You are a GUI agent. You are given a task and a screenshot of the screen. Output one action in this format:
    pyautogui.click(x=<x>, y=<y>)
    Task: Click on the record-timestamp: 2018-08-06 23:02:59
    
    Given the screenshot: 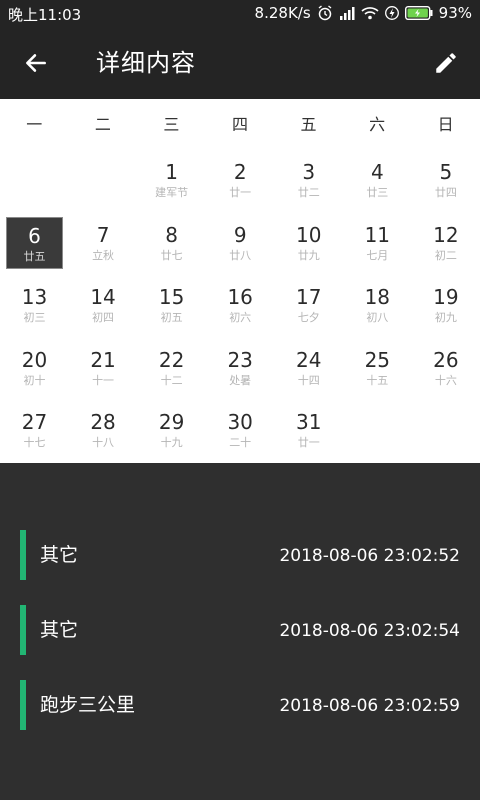 What is the action you would take?
    pyautogui.click(x=369, y=706)
    